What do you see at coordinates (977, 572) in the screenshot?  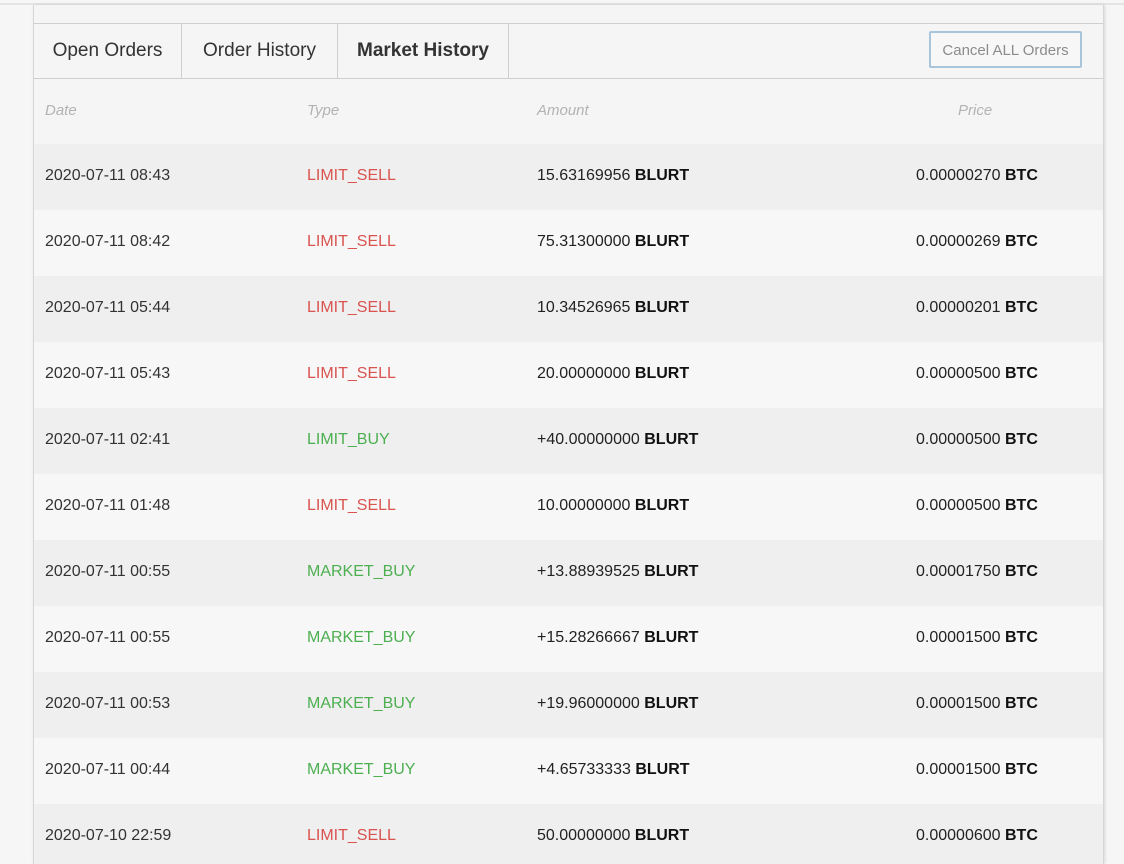 I see `row-price: 0.00001750 BTC` at bounding box center [977, 572].